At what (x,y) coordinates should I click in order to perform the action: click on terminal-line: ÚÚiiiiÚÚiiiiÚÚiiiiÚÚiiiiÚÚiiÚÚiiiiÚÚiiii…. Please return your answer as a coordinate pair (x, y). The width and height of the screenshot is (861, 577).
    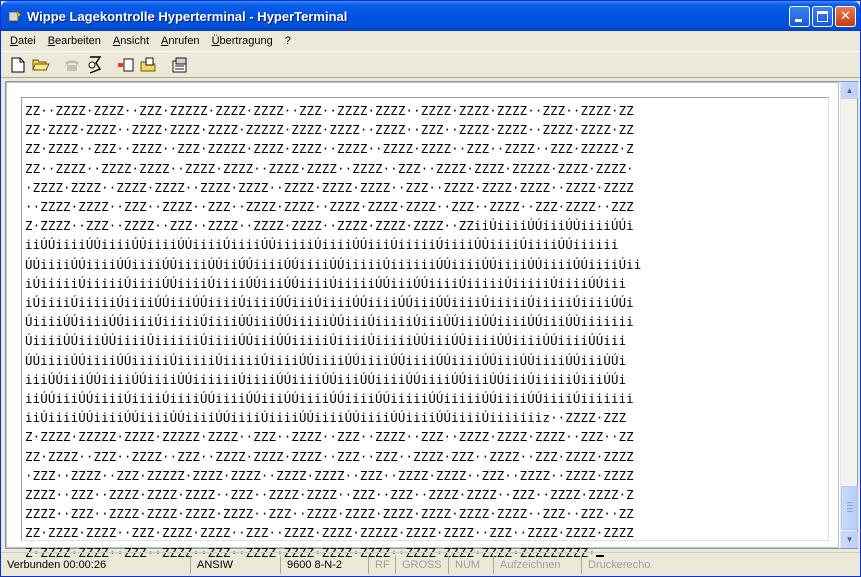
    Looking at the image, I should click on (333, 264).